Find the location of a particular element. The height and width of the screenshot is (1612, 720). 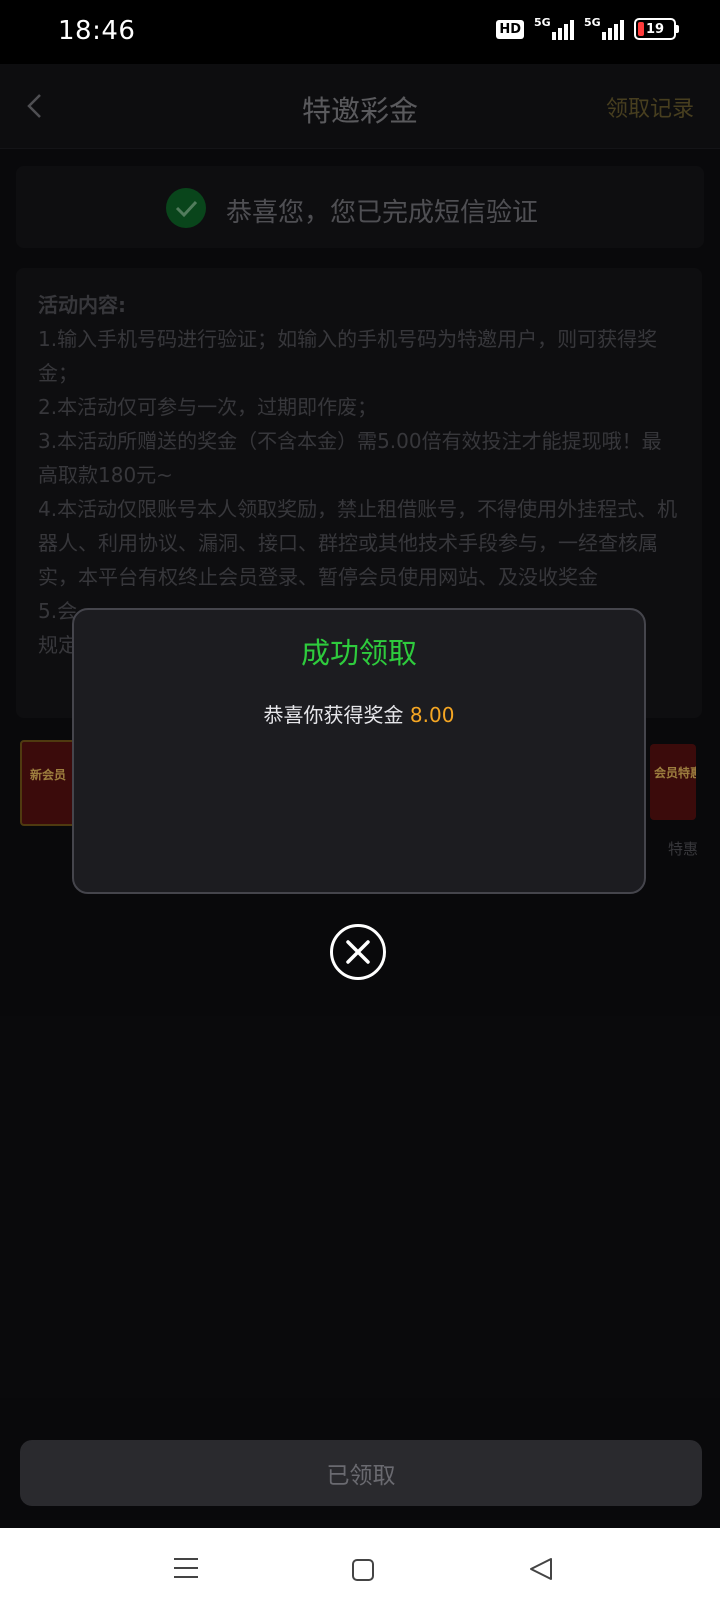

status-icons: HD 5G 5G 19 is located at coordinates (587, 28).